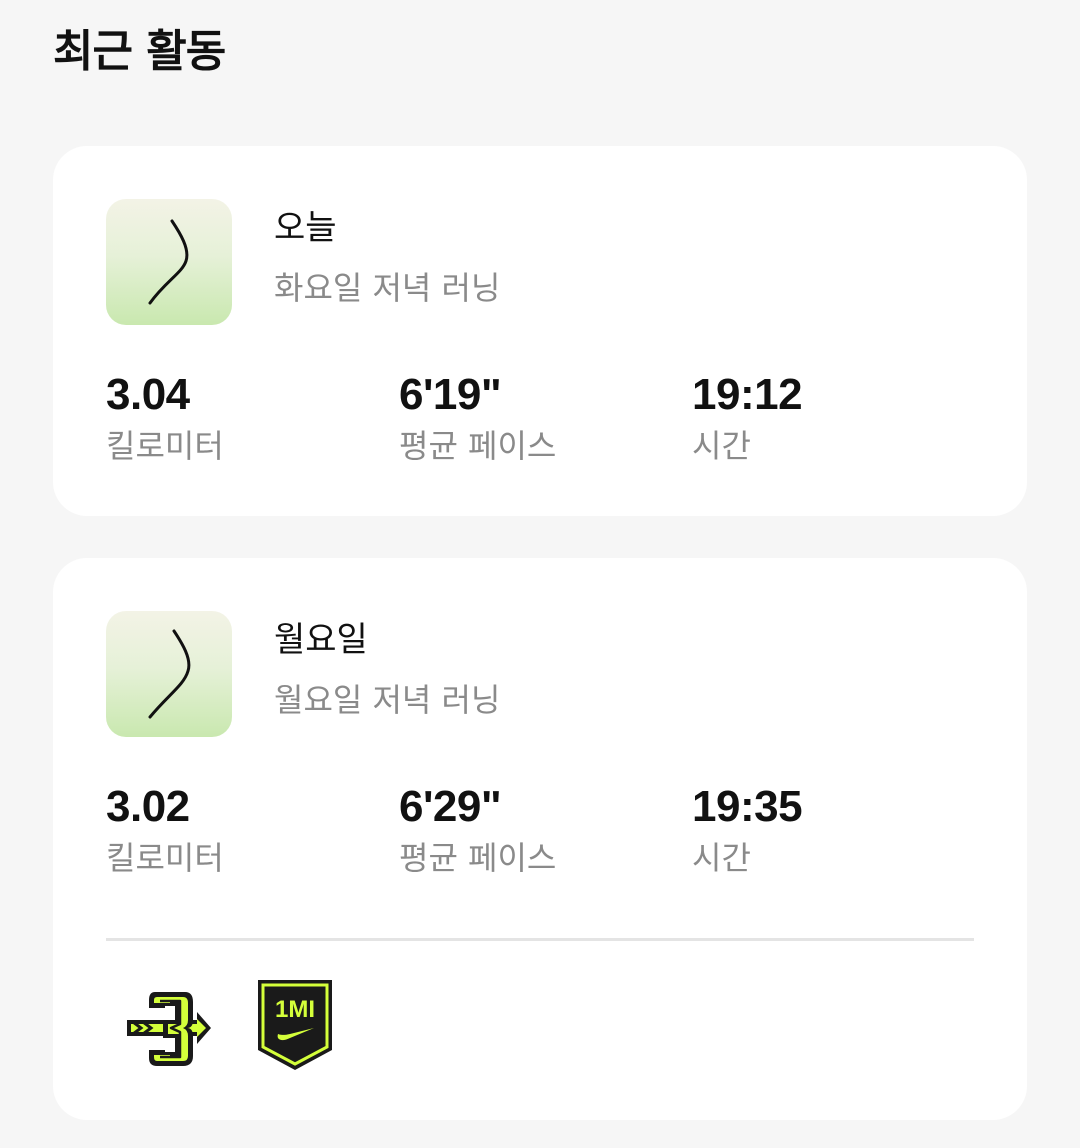  What do you see at coordinates (747, 394) in the screenshot?
I see `stat-value: 19:12` at bounding box center [747, 394].